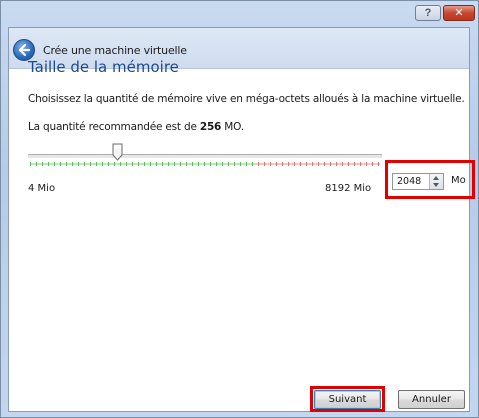  Describe the element at coordinates (347, 399) in the screenshot. I see `next-button: Suivant` at that location.